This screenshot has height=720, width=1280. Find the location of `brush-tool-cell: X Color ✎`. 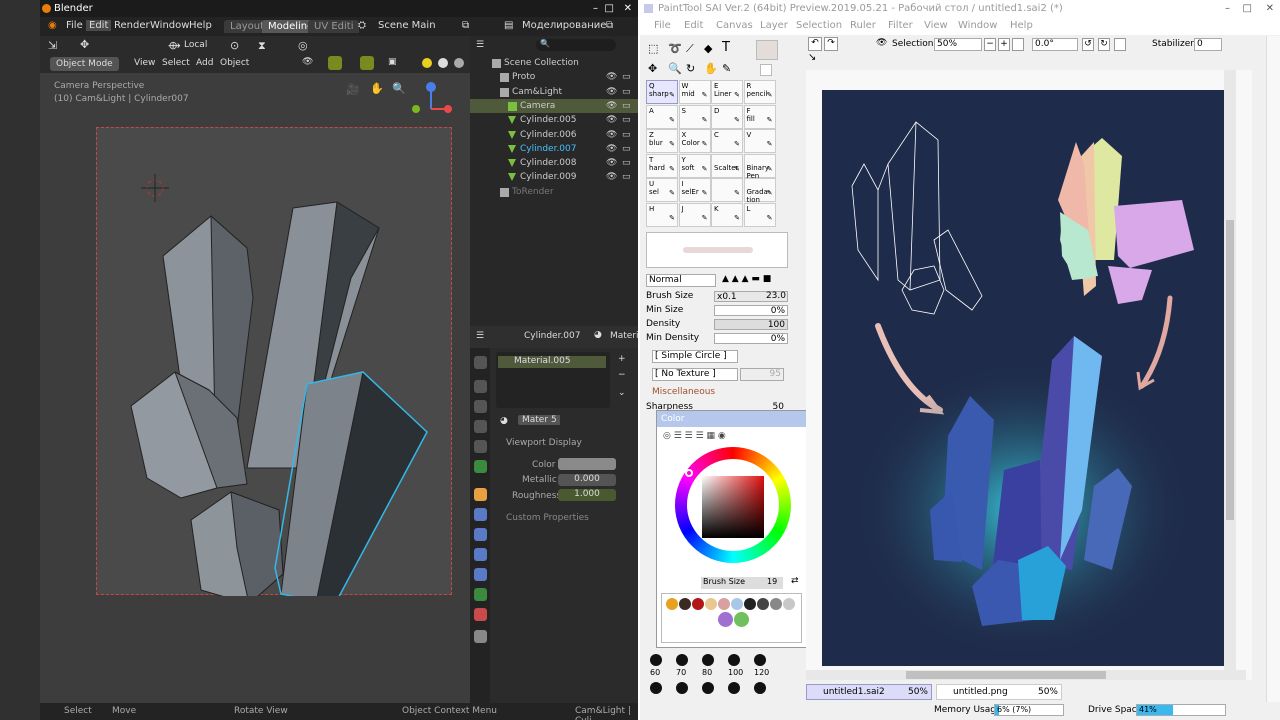

brush-tool-cell: X Color ✎ is located at coordinates (694, 141).